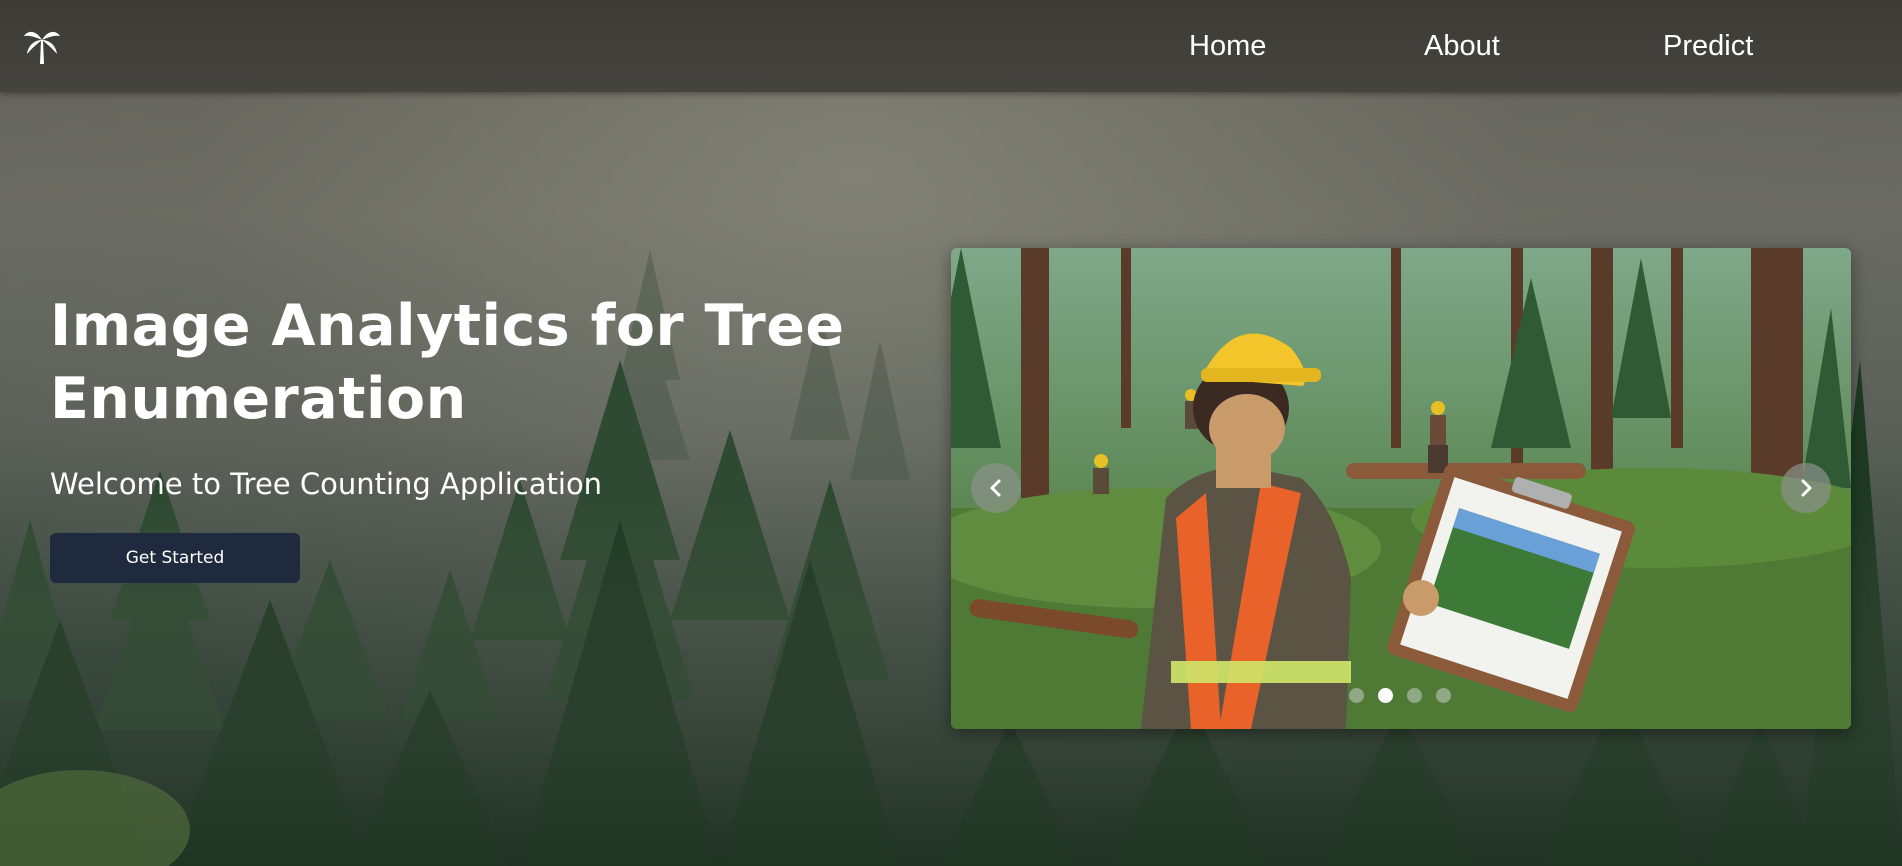  Describe the element at coordinates (1227, 46) in the screenshot. I see `nav-home-link: Home` at that location.